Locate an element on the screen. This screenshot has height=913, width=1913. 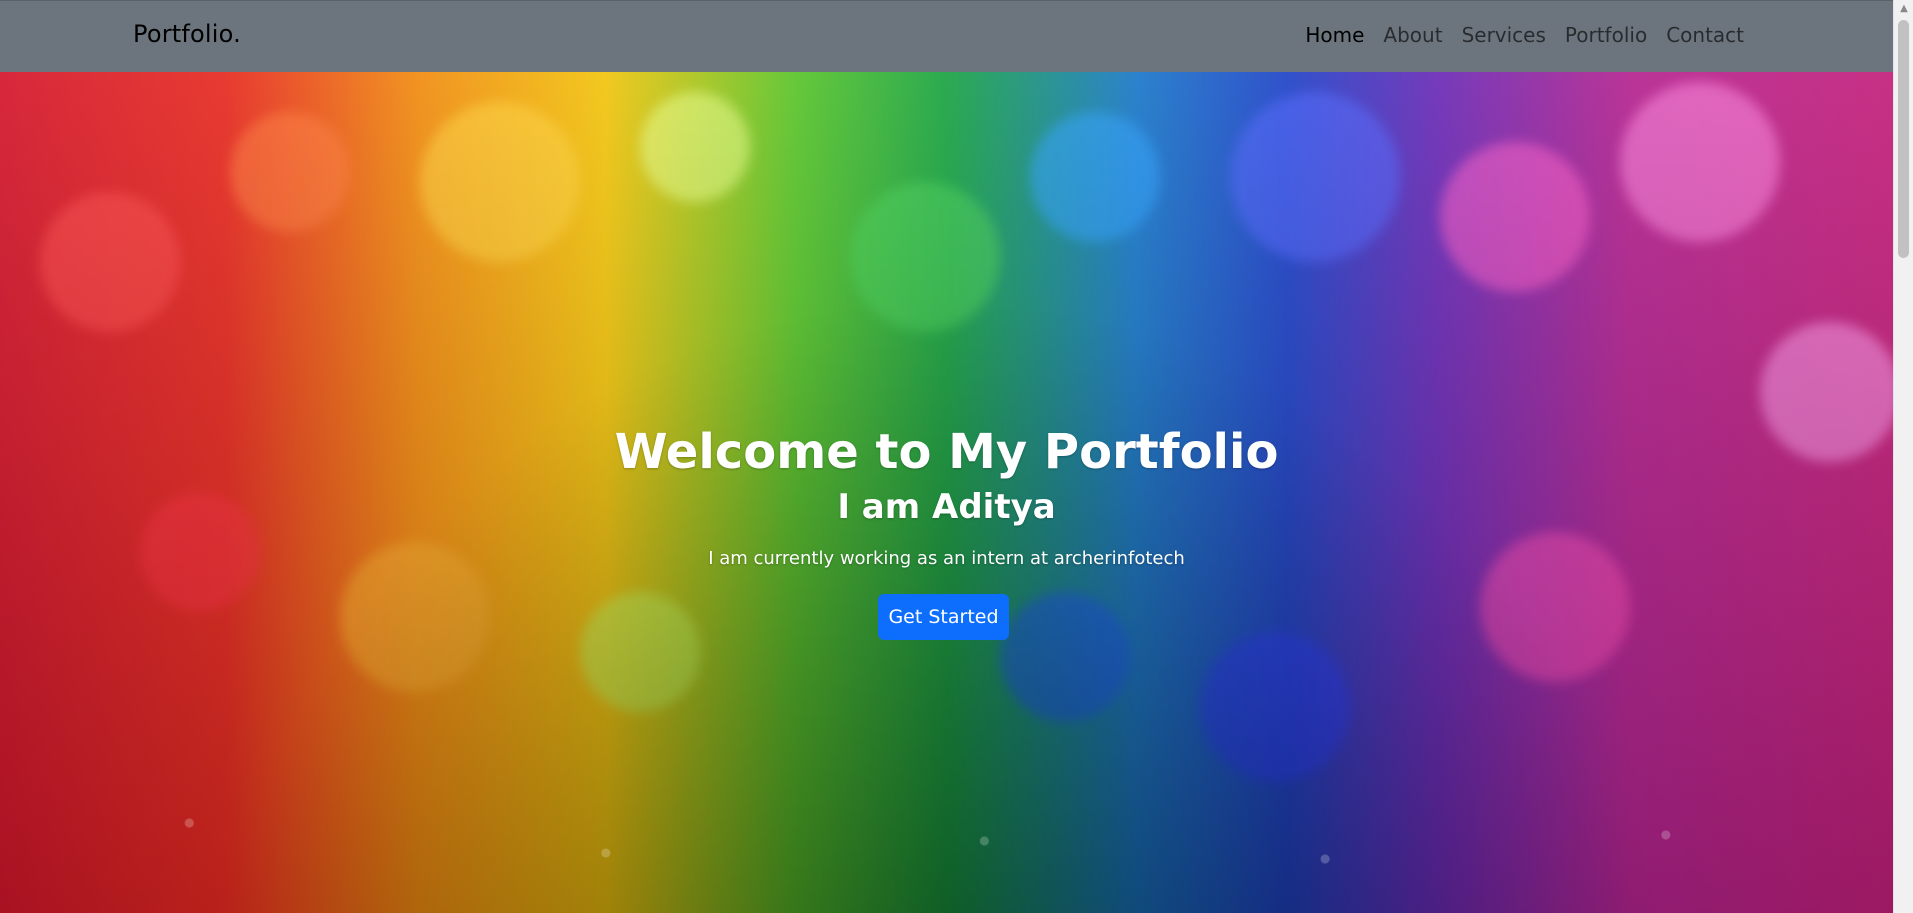
vertical-scrollbar: ▲ is located at coordinates (1903, 456).